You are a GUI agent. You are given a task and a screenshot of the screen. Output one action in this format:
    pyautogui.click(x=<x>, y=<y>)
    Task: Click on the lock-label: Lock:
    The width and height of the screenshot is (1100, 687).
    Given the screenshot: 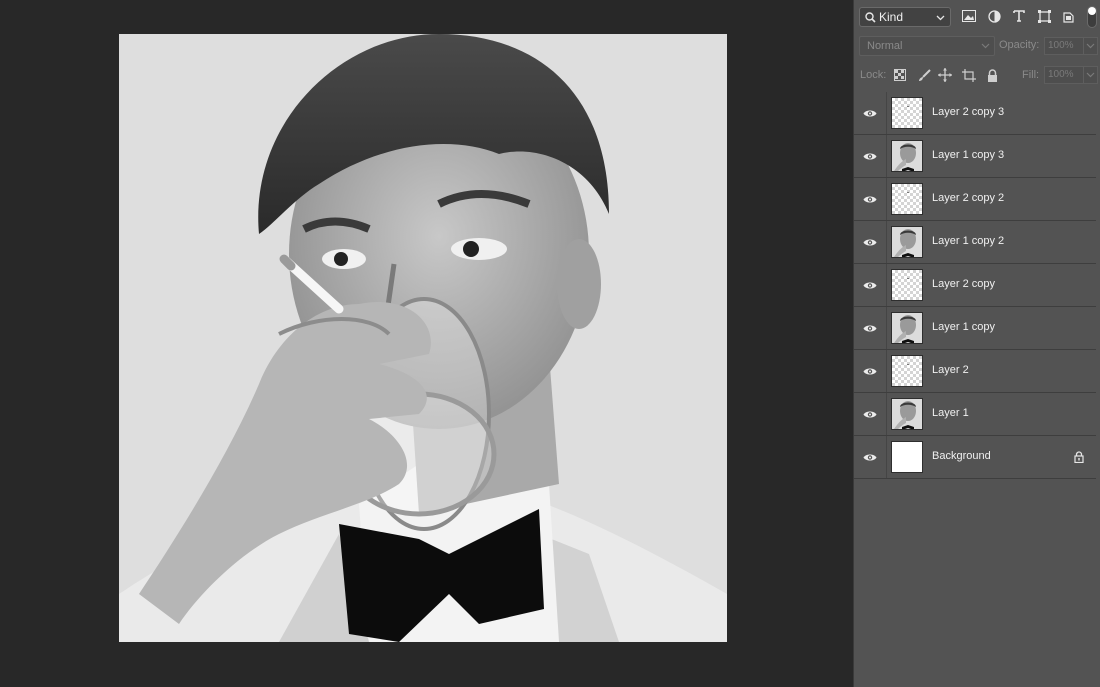 What is the action you would take?
    pyautogui.click(x=873, y=75)
    